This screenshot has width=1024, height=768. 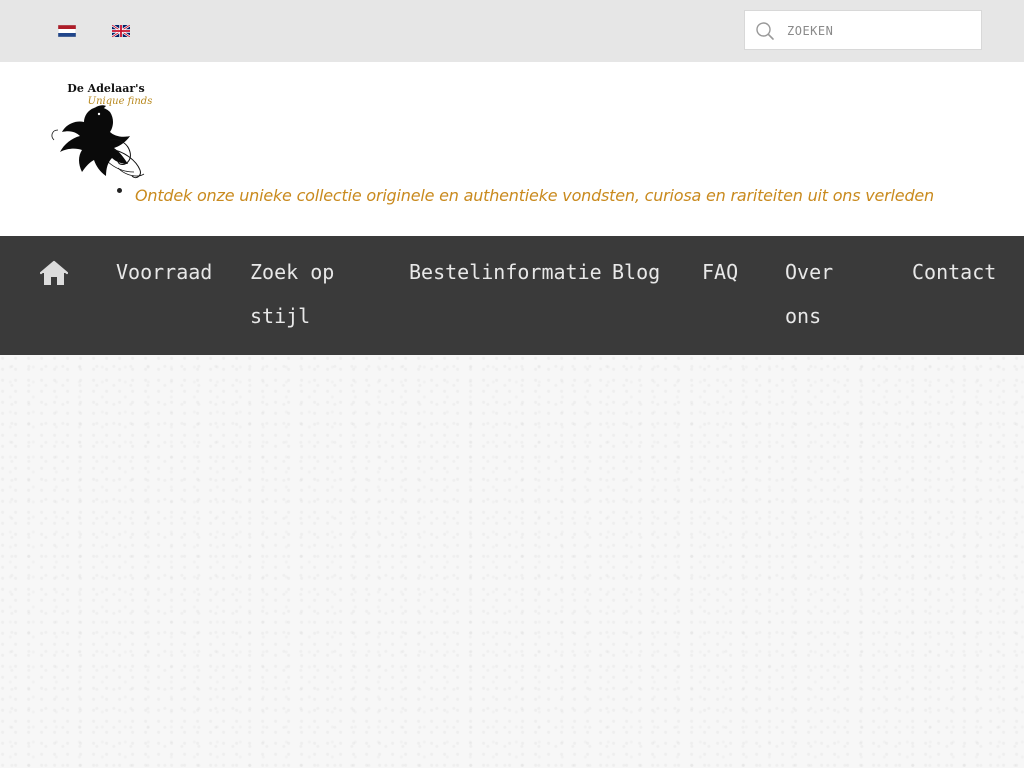 What do you see at coordinates (120, 101) in the screenshot?
I see `logo-text-bottom: Unique finds` at bounding box center [120, 101].